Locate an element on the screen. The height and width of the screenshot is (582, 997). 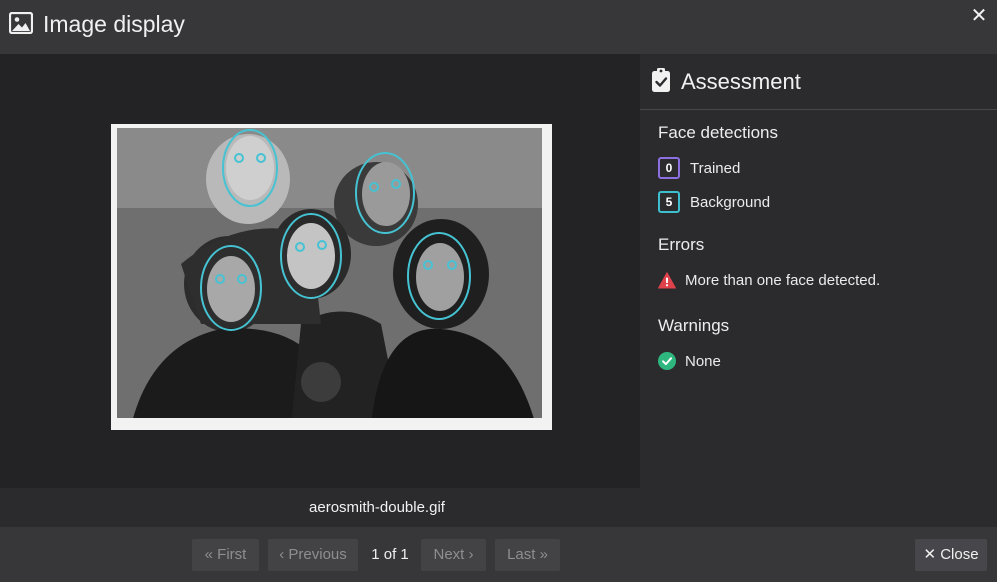
check-circle-icon is located at coordinates (667, 361).